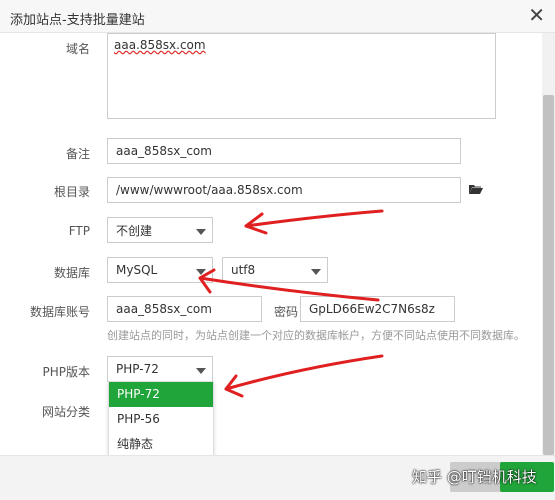 The image size is (555, 500). Describe the element at coordinates (304, 372) in the screenshot. I see `arrow-php` at that location.